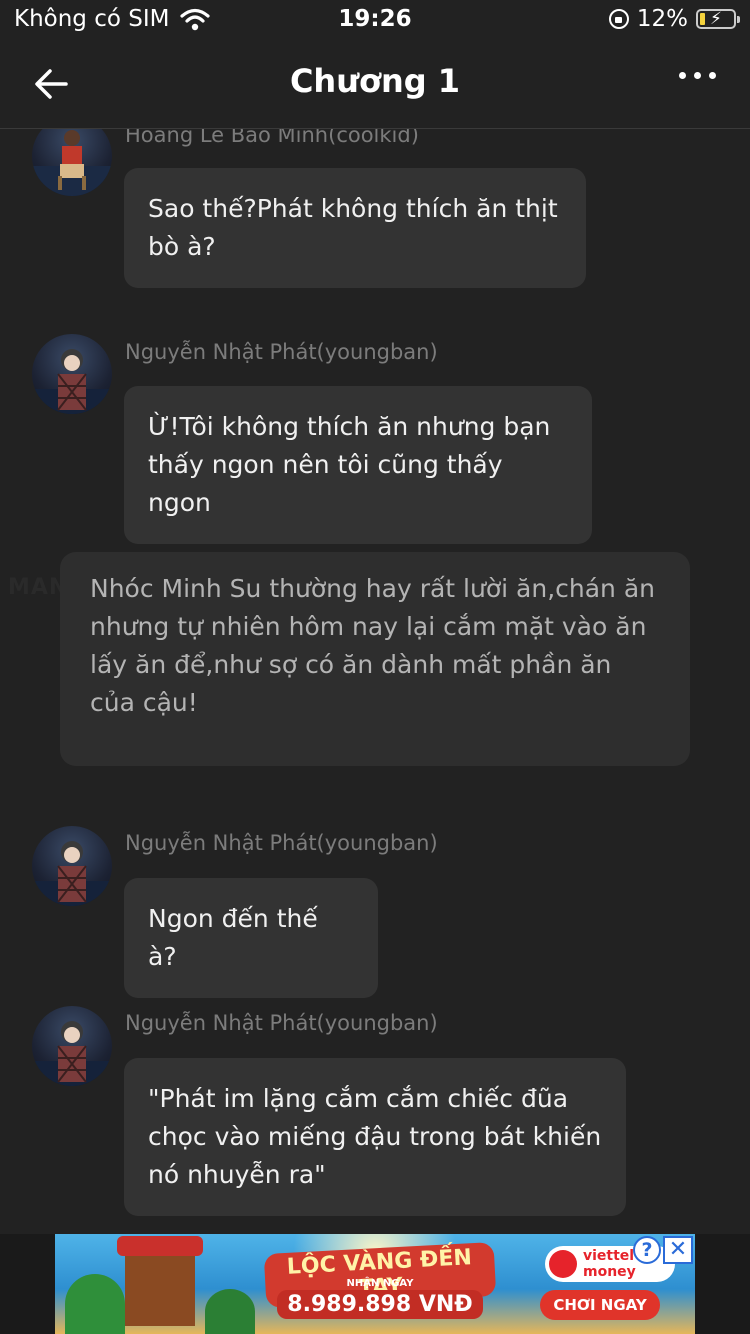 Image resolution: width=750 pixels, height=1334 pixels. Describe the element at coordinates (678, 1250) in the screenshot. I see `ad-close-icon: ✕` at that location.